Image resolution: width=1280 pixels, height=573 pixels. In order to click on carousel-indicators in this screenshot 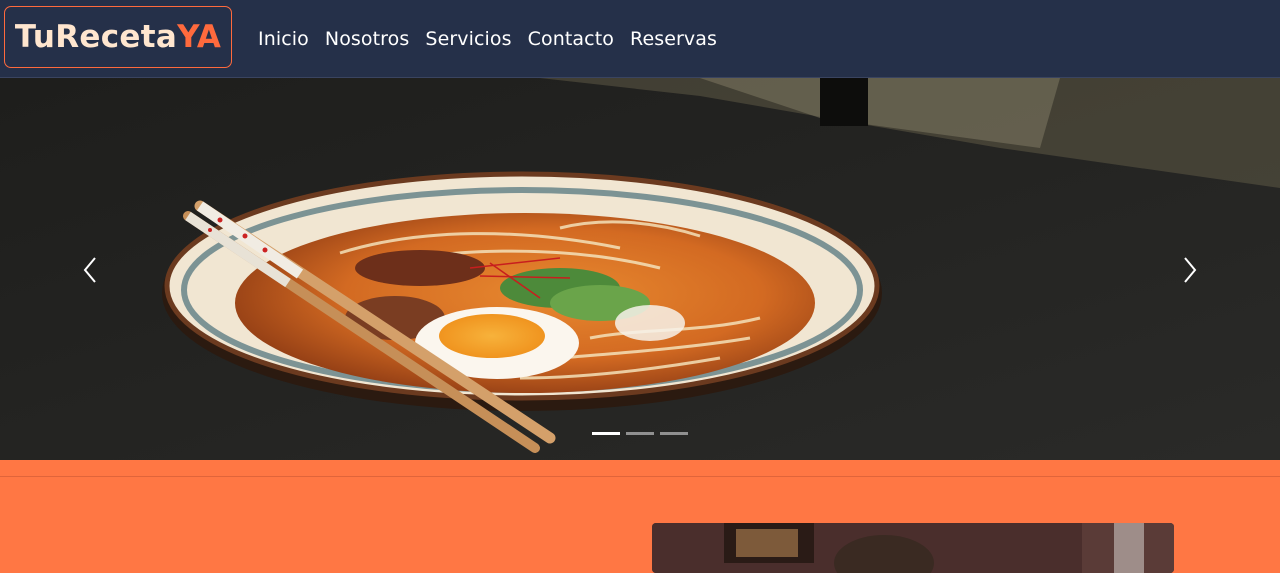, I will do `click(640, 433)`.